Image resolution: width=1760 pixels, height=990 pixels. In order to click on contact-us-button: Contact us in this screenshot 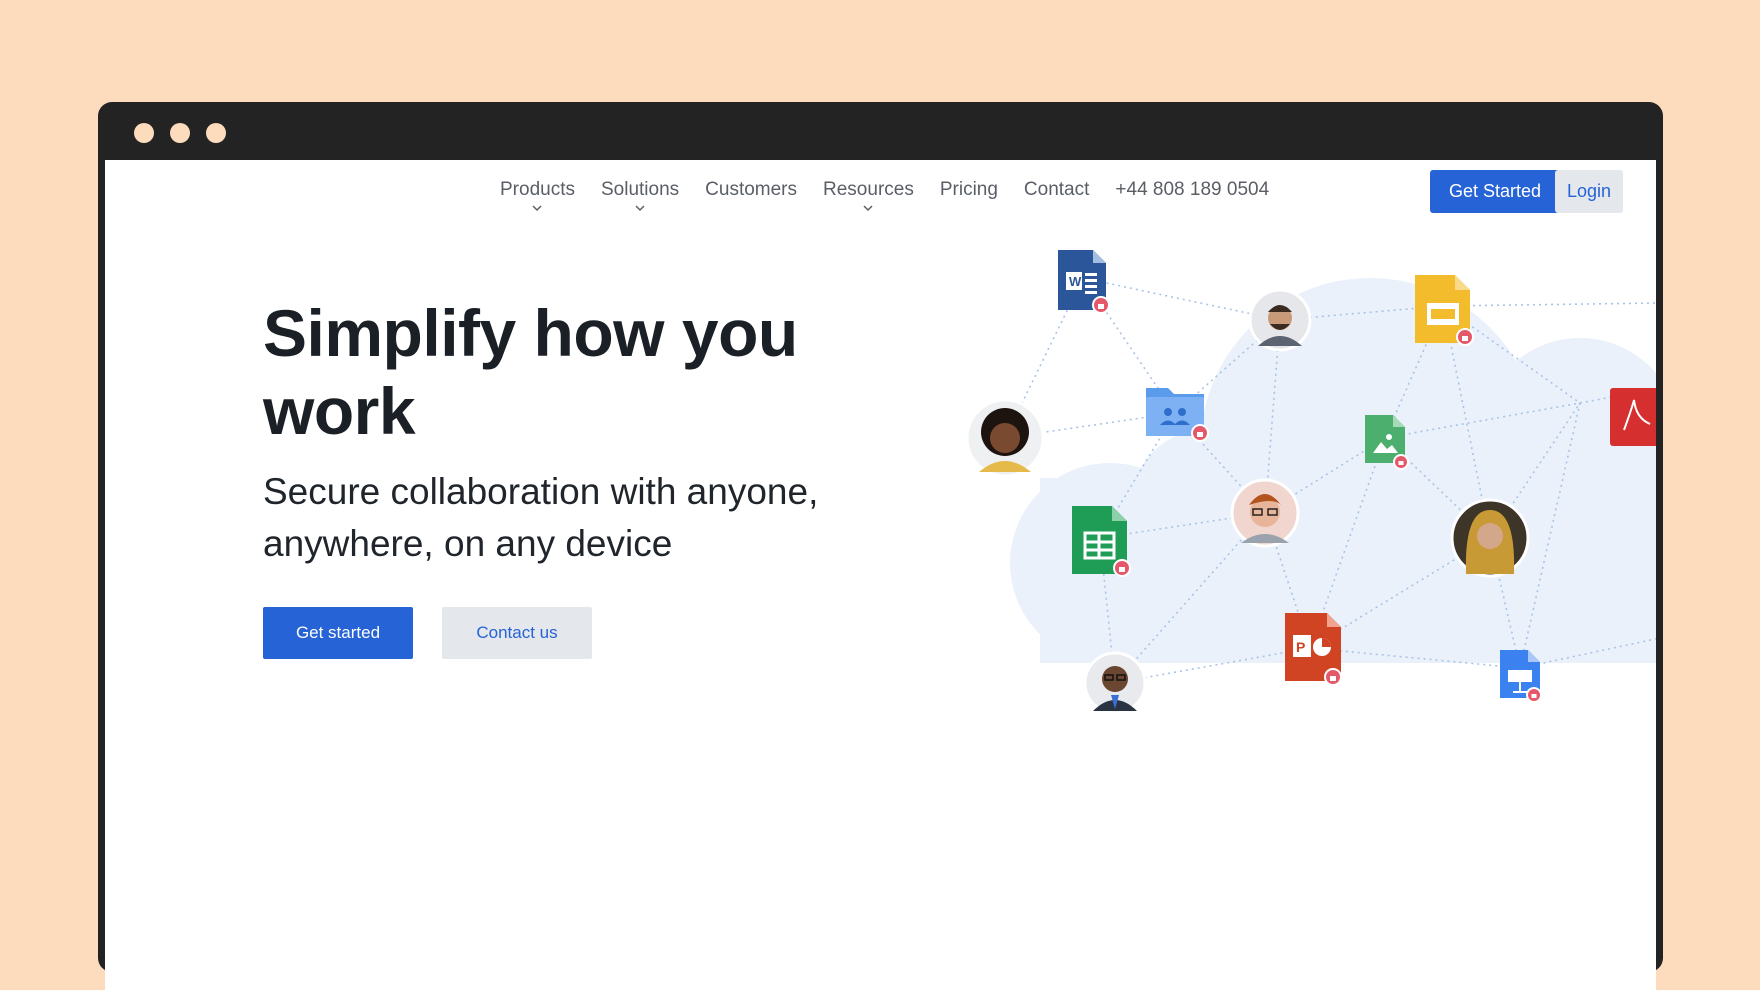, I will do `click(517, 633)`.